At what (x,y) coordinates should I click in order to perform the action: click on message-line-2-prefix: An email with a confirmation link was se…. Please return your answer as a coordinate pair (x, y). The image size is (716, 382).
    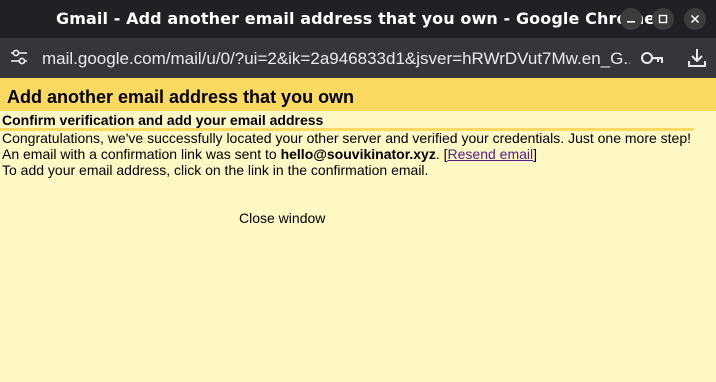
    Looking at the image, I should click on (141, 154).